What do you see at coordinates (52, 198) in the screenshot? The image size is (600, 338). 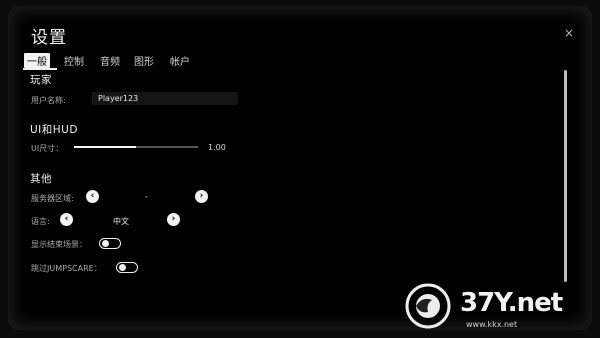 I see `server-region-label: 服务器区域:` at bounding box center [52, 198].